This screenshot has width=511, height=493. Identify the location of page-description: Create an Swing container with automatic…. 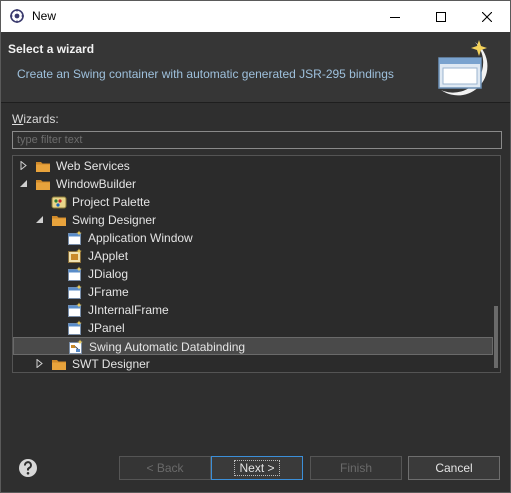
(205, 74).